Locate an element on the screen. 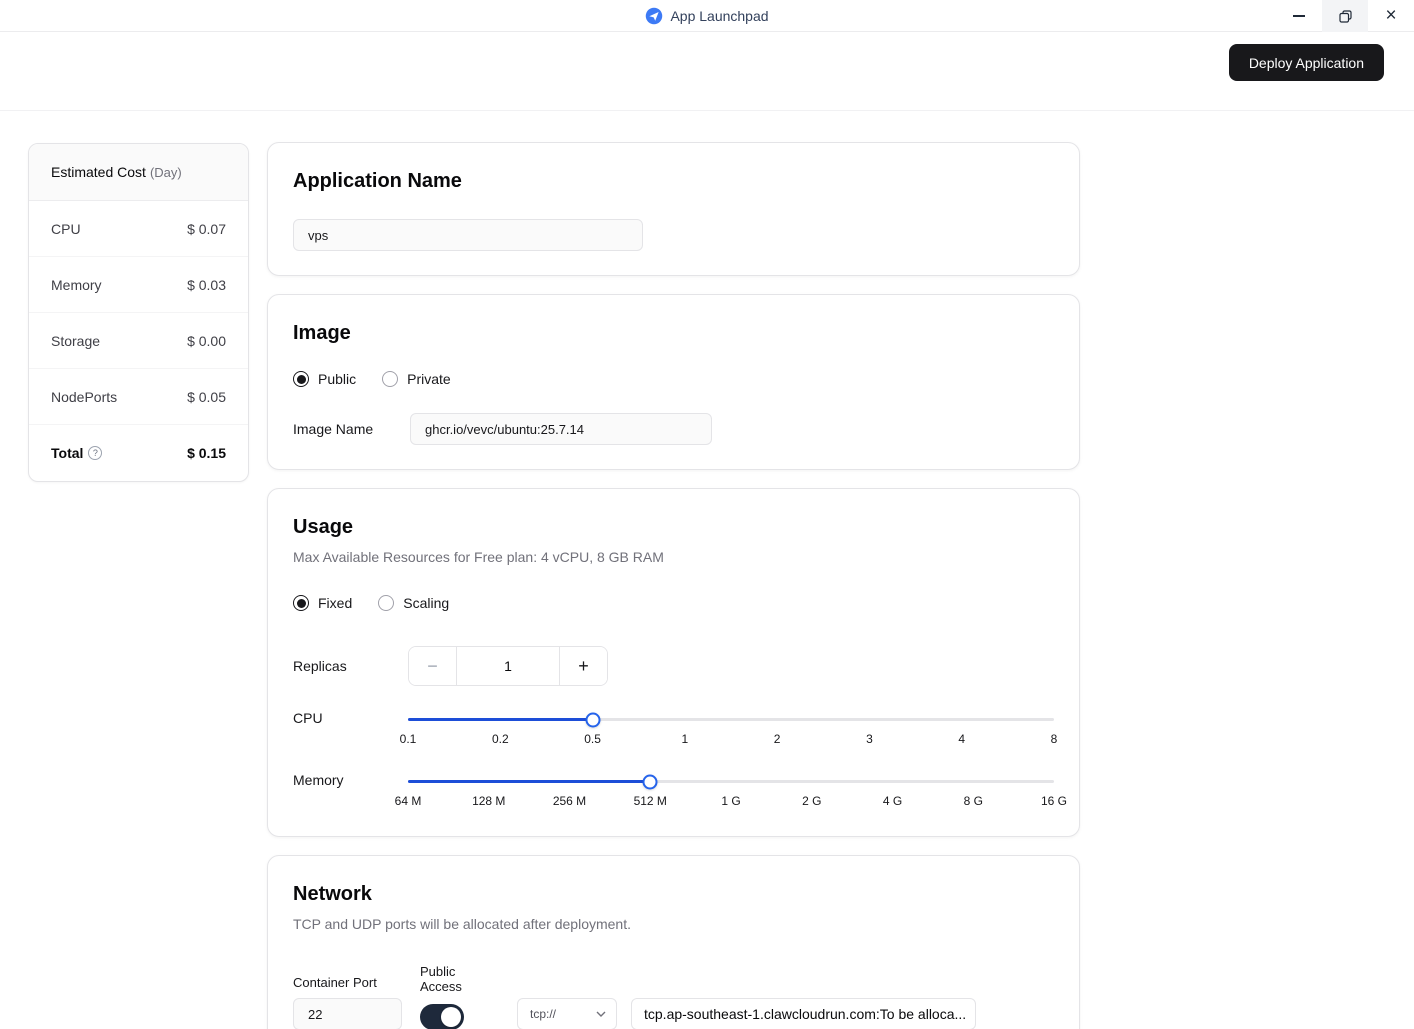 The width and height of the screenshot is (1414, 1029). radio-private: Private is located at coordinates (416, 379).